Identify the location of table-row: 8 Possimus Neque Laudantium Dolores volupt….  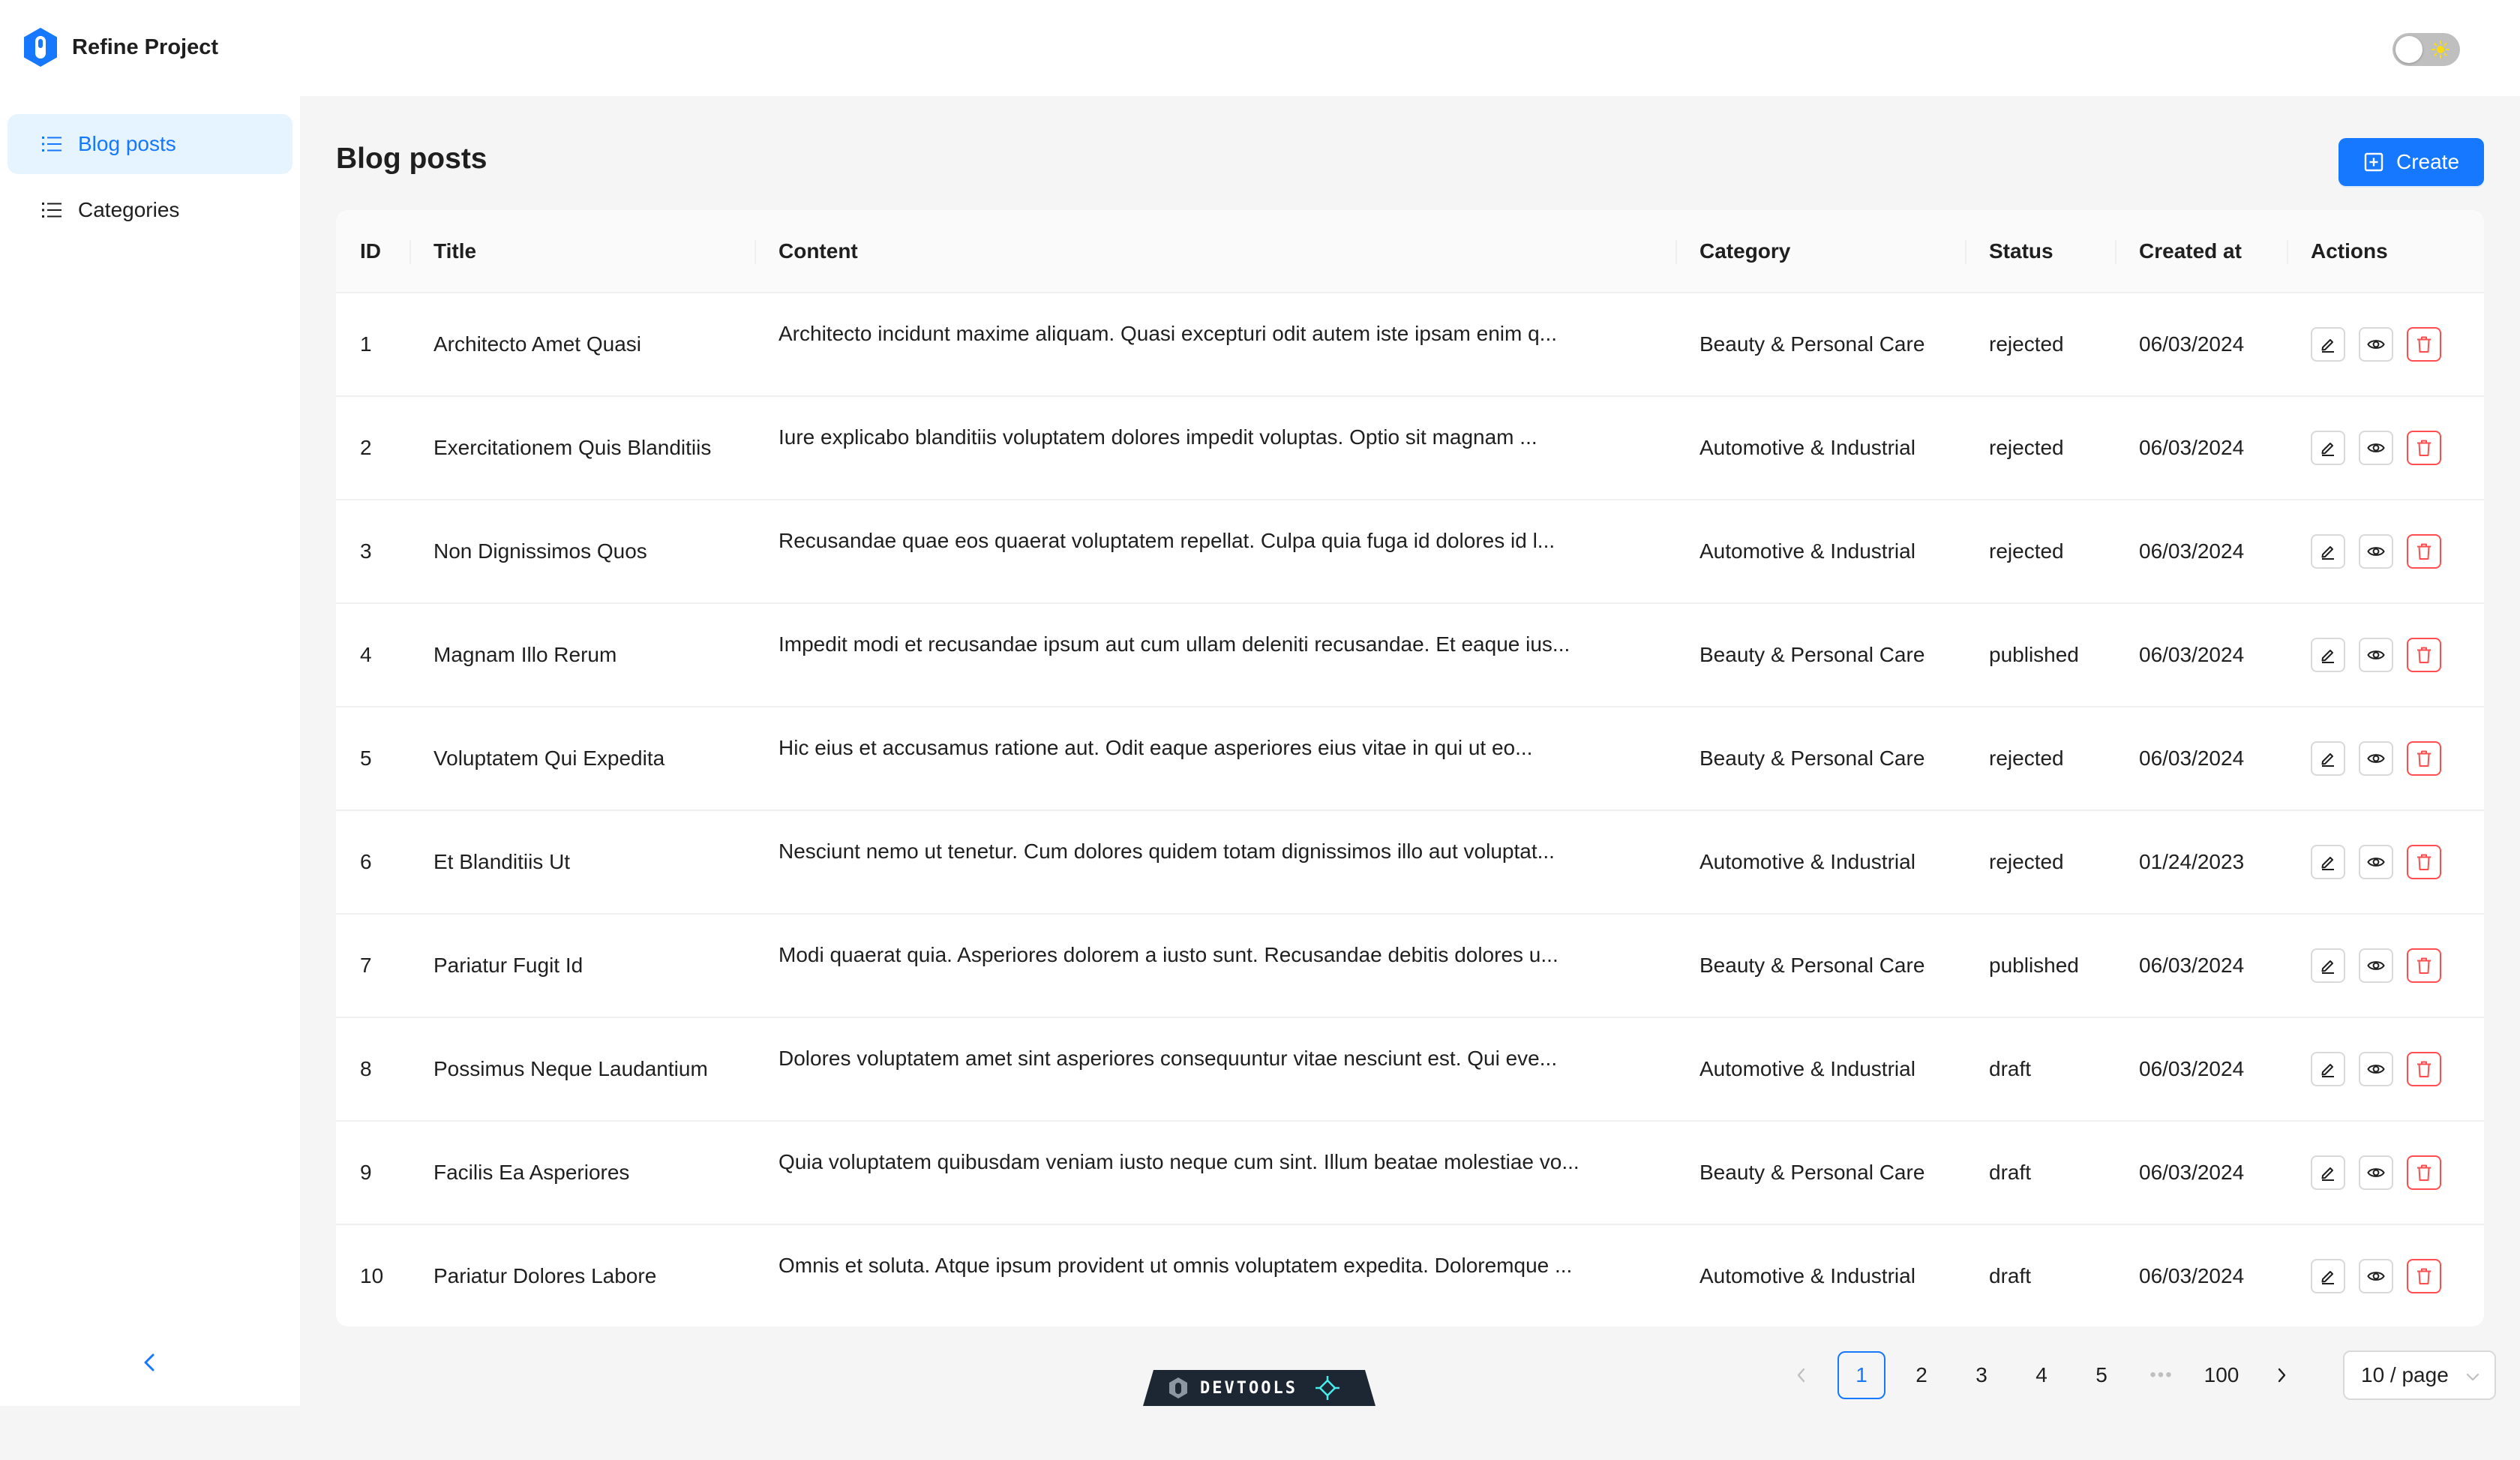
(1410, 1069).